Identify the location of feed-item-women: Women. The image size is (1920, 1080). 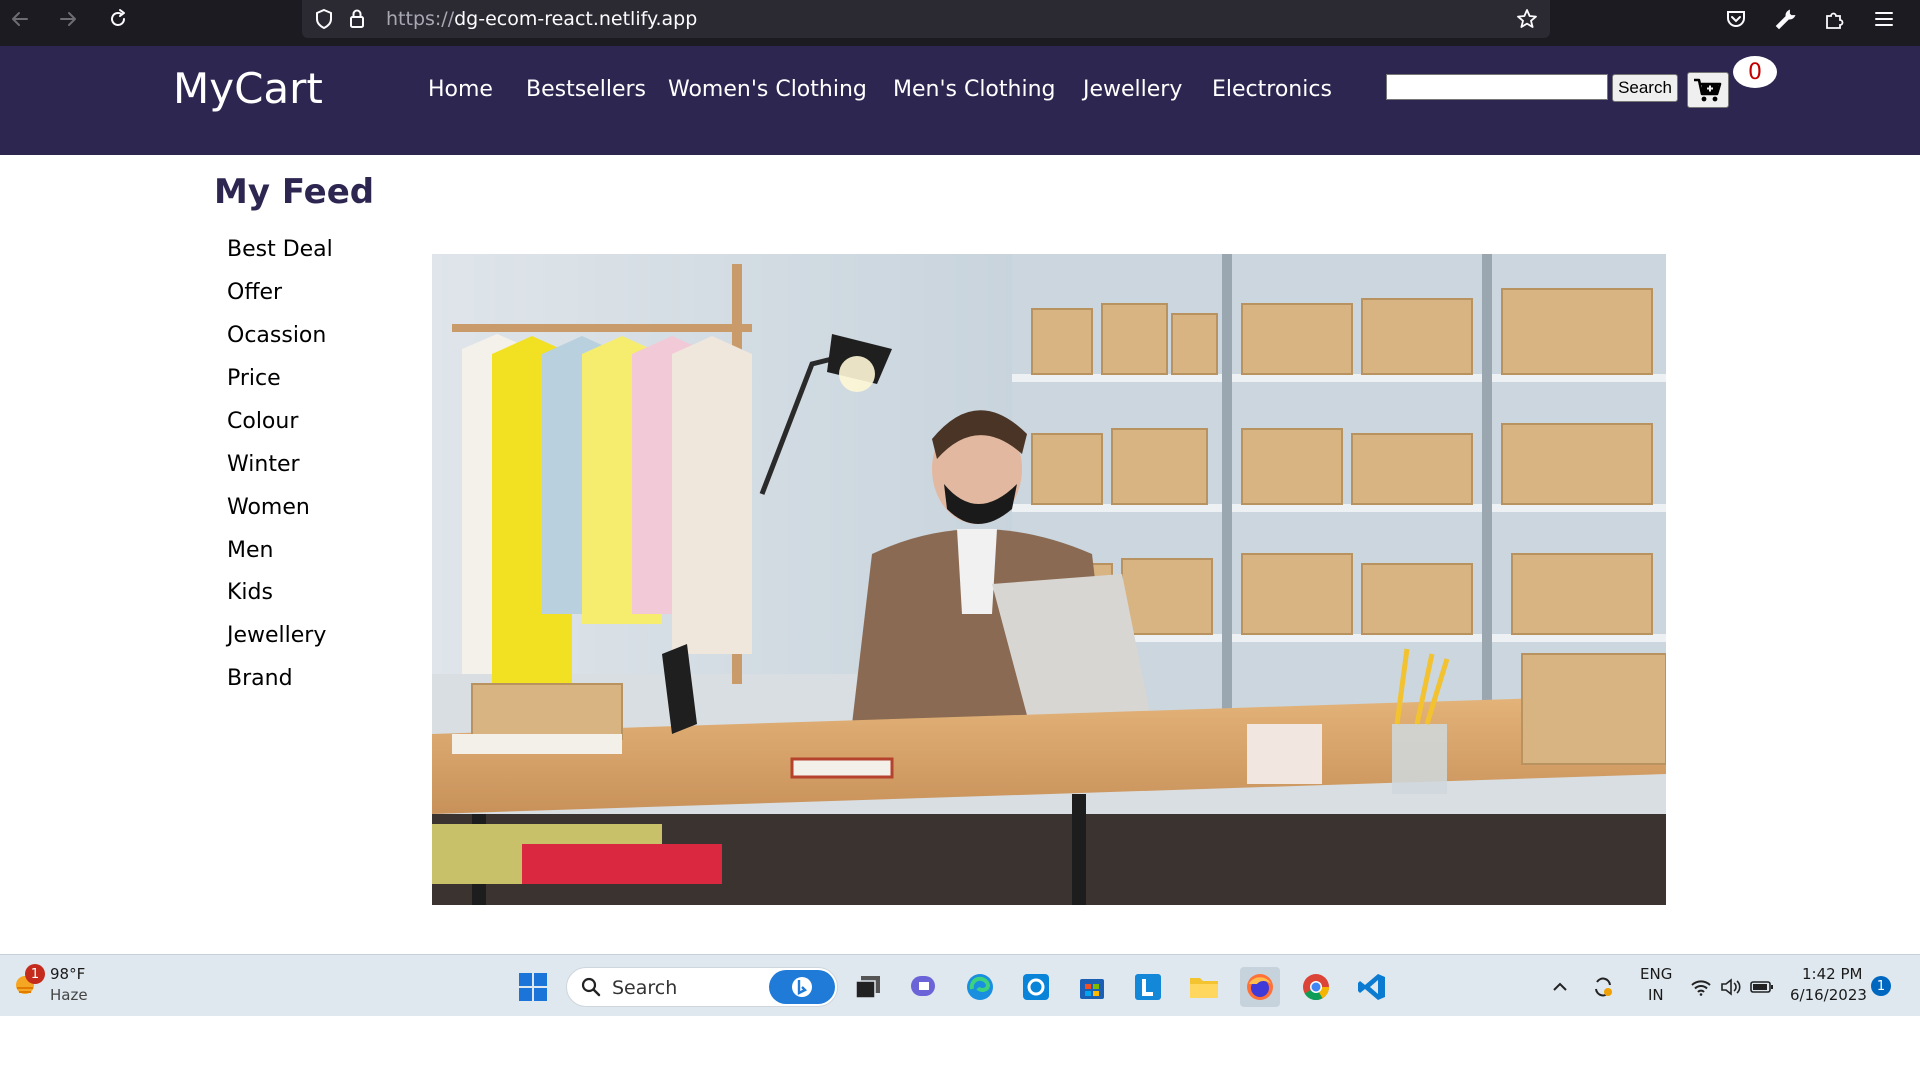
(268, 507).